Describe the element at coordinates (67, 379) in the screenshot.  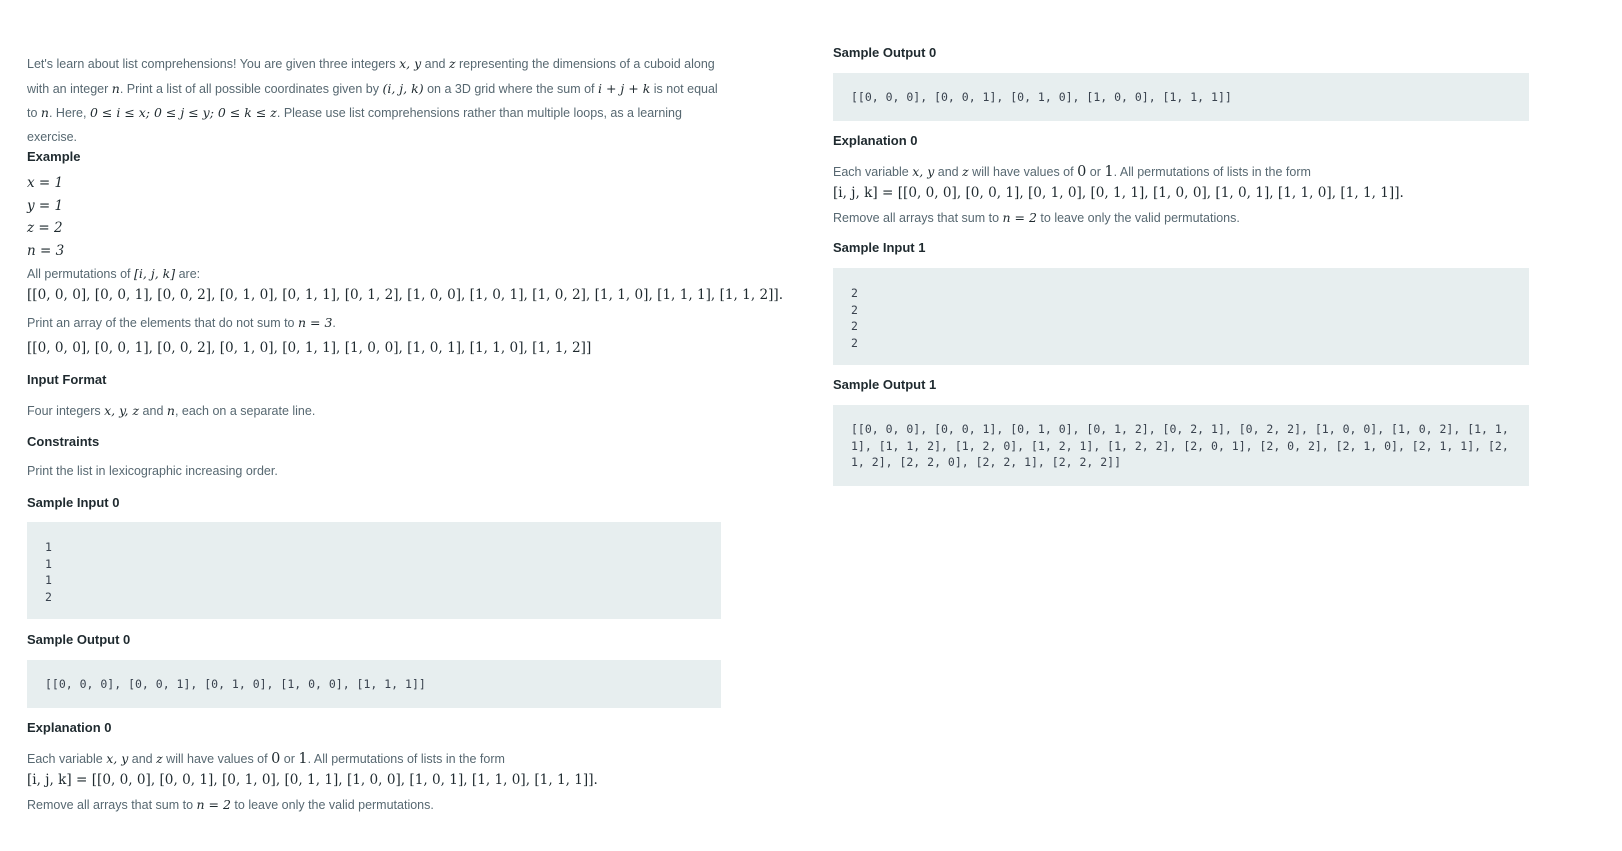
I see `input-format-heading: Input Format` at that location.